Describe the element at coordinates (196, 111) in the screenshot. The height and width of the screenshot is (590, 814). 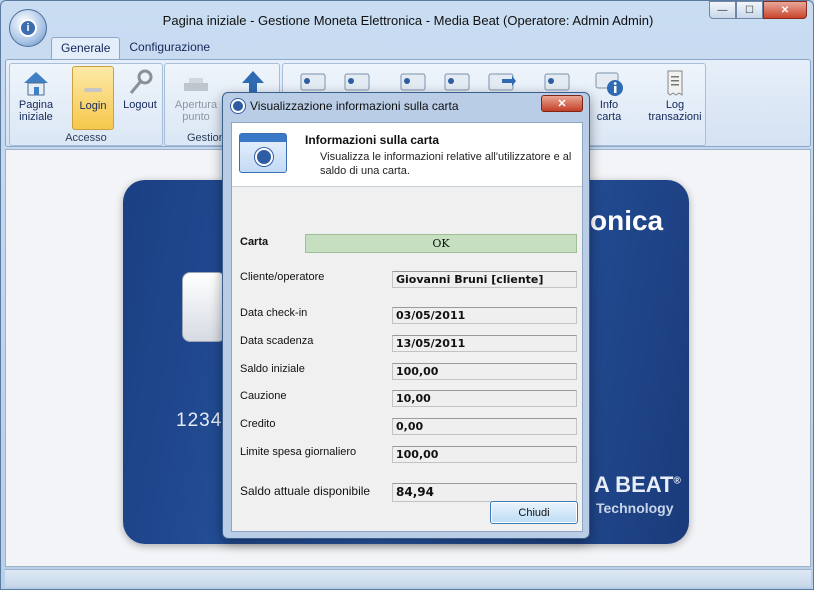
I see `apertura-label: Apertura punto` at that location.